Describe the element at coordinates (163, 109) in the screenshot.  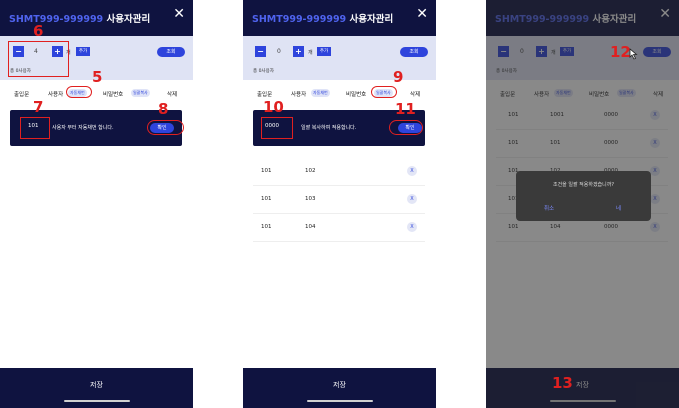
I see `annotation-number-8: 8` at that location.